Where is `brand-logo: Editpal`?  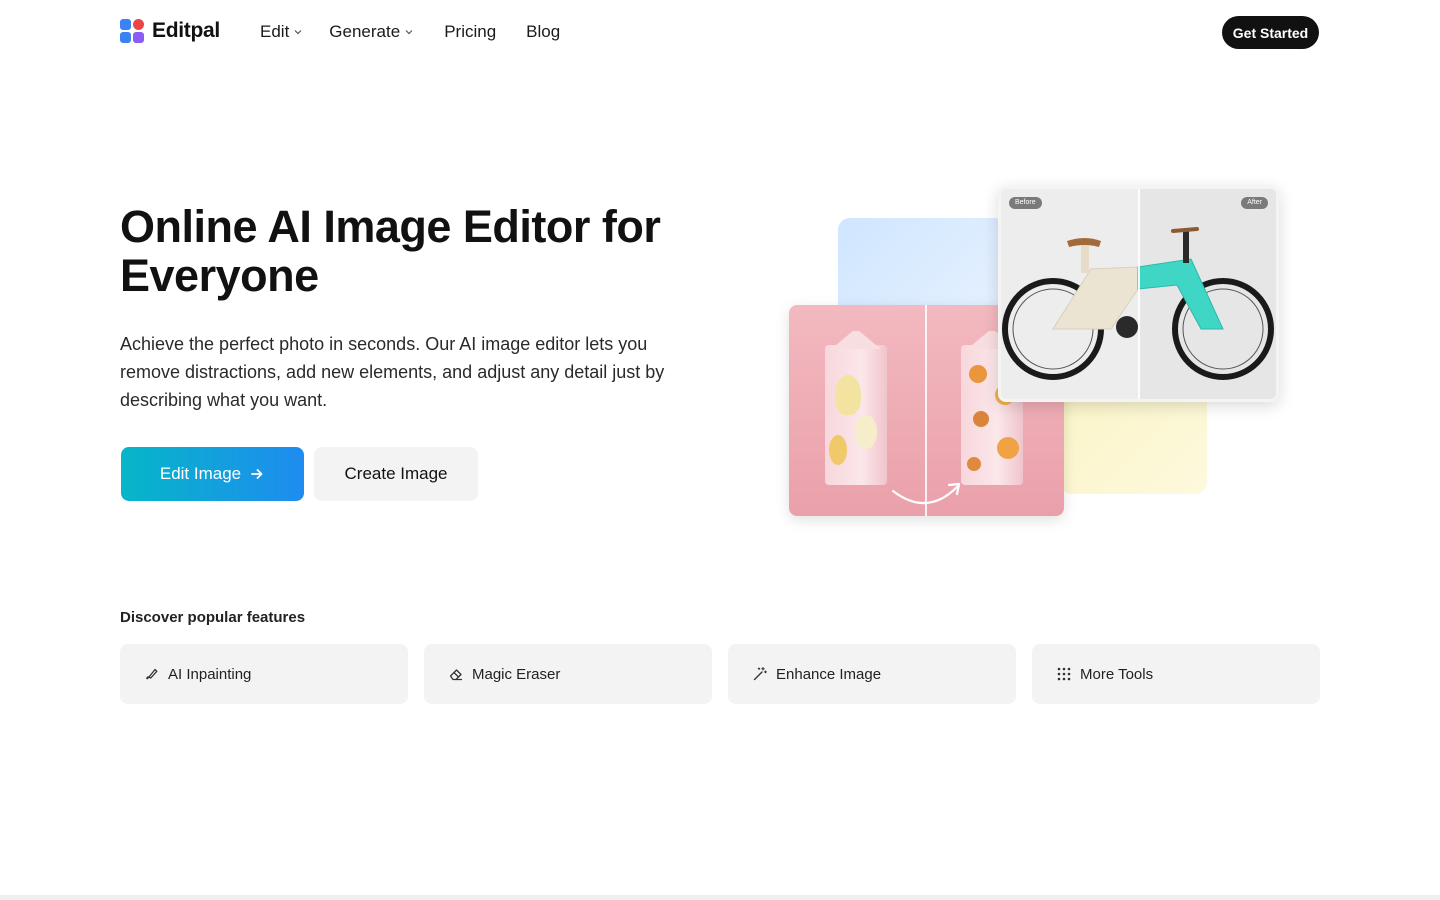 brand-logo: Editpal is located at coordinates (170, 31).